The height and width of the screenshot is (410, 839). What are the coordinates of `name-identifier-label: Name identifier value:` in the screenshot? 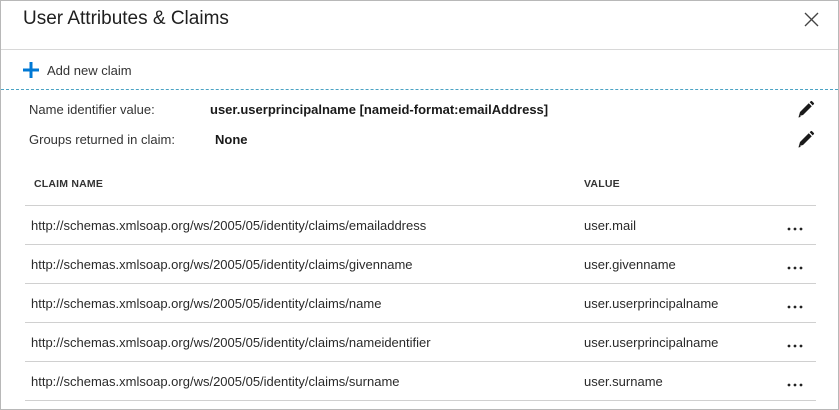 It's located at (92, 109).